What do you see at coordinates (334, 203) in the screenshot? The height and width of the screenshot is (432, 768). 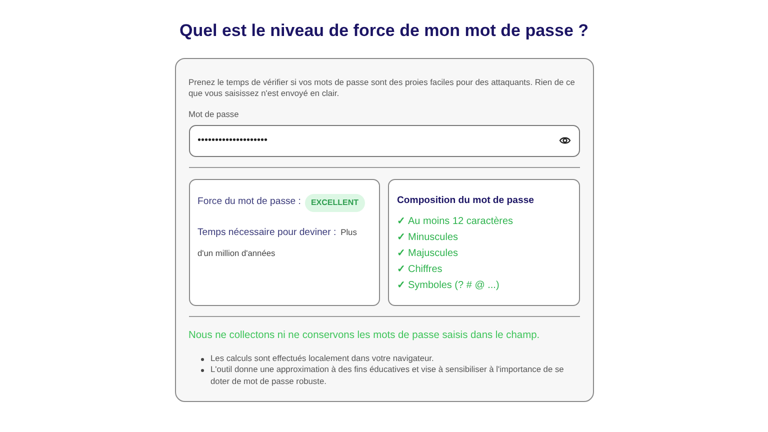 I see `strength-badge: EXCELLENT` at bounding box center [334, 203].